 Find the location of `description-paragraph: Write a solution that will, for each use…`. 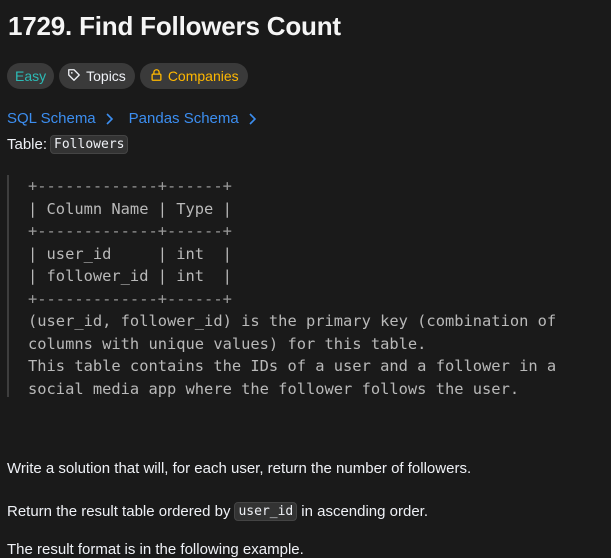

description-paragraph: Write a solution that will, for each use… is located at coordinates (239, 468).